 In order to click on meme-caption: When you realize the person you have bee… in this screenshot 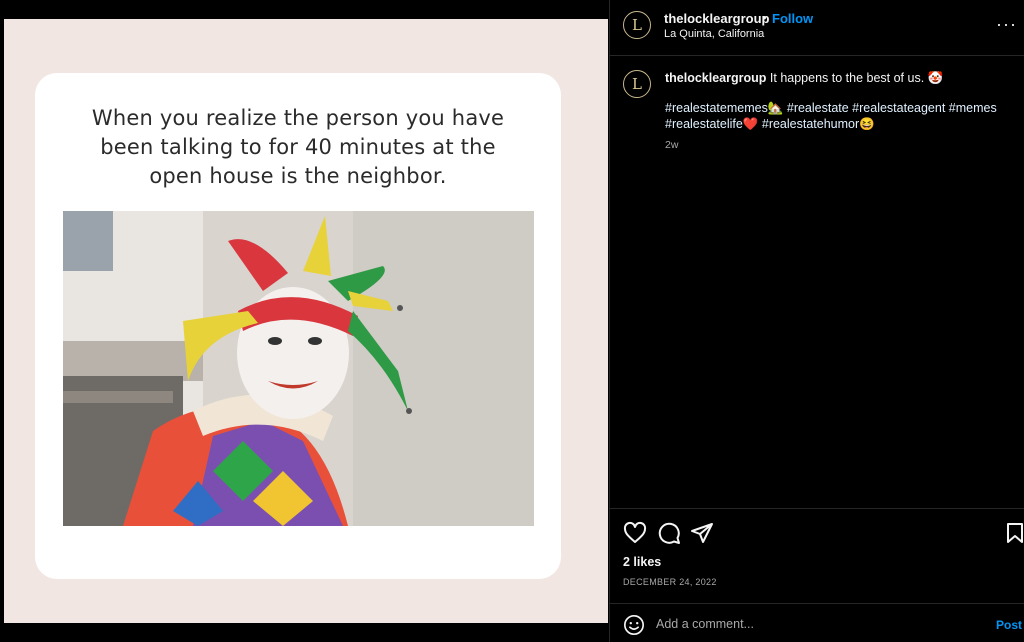, I will do `click(298, 147)`.